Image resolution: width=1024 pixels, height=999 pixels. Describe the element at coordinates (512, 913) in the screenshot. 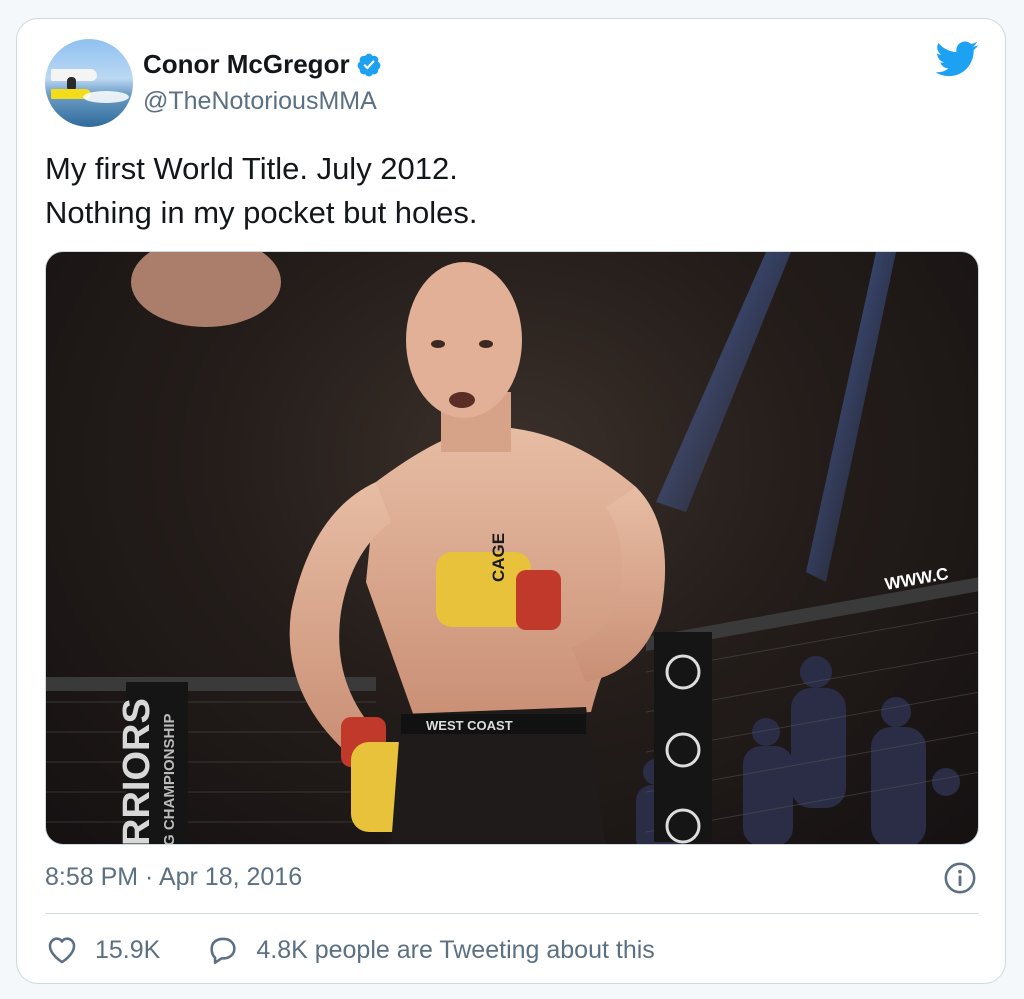

I see `divider` at that location.